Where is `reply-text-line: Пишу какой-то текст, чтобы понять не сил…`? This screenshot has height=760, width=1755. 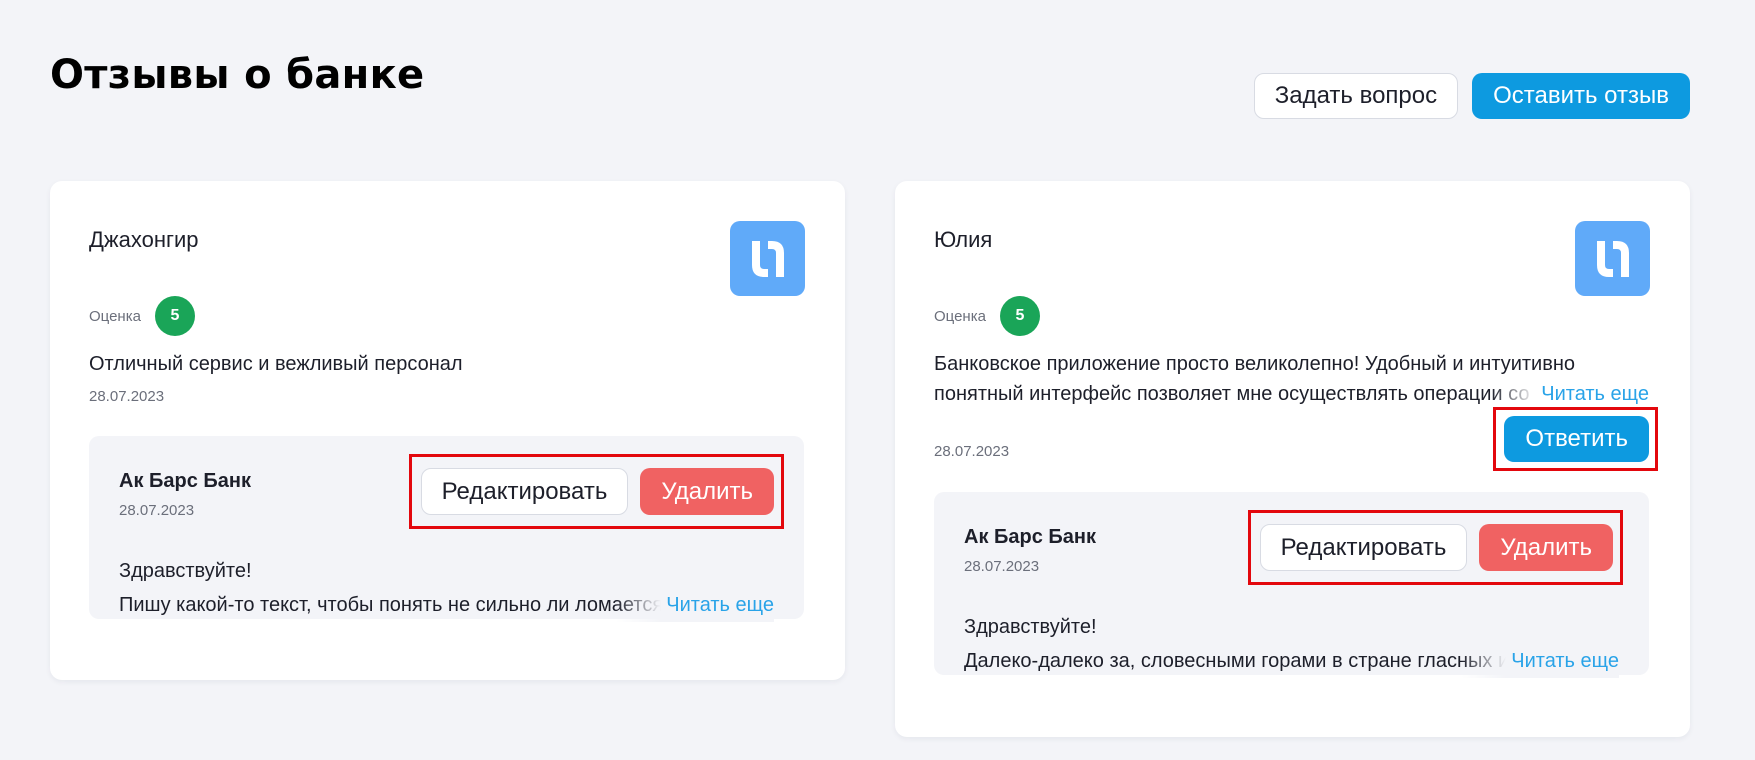
reply-text-line: Пишу какой-то текст, чтобы понять не сил… is located at coordinates (446, 605).